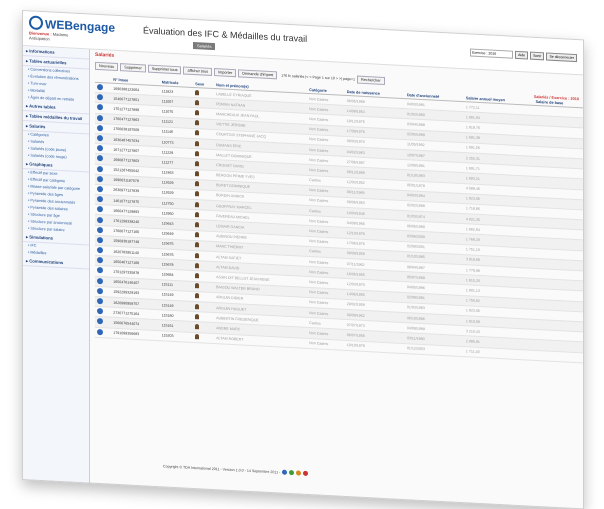 Image resolution: width=604 pixels, height=509 pixels. What do you see at coordinates (537, 56) in the screenshot?
I see `exit-button: Sortir` at bounding box center [537, 56].